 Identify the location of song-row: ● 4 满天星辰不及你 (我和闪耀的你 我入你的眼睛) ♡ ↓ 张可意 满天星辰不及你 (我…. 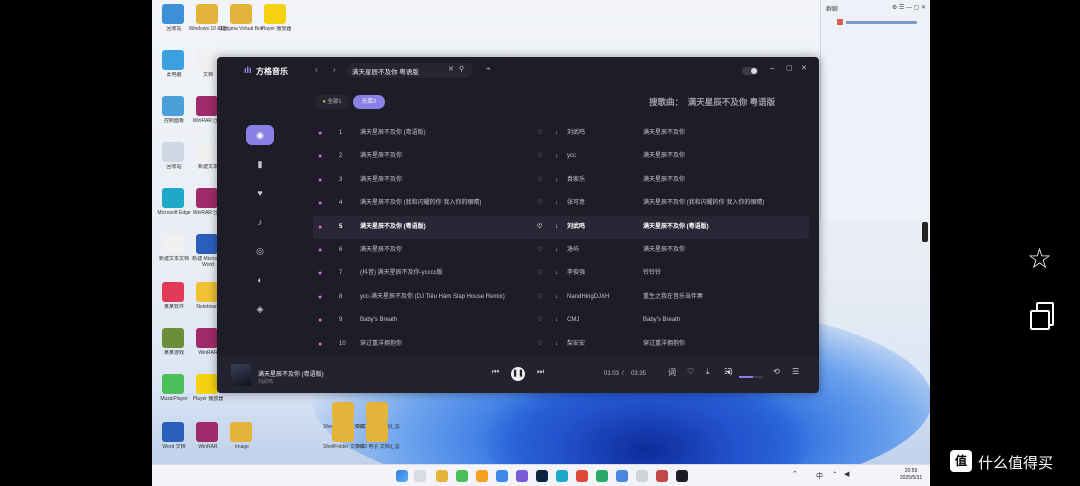
(561, 203).